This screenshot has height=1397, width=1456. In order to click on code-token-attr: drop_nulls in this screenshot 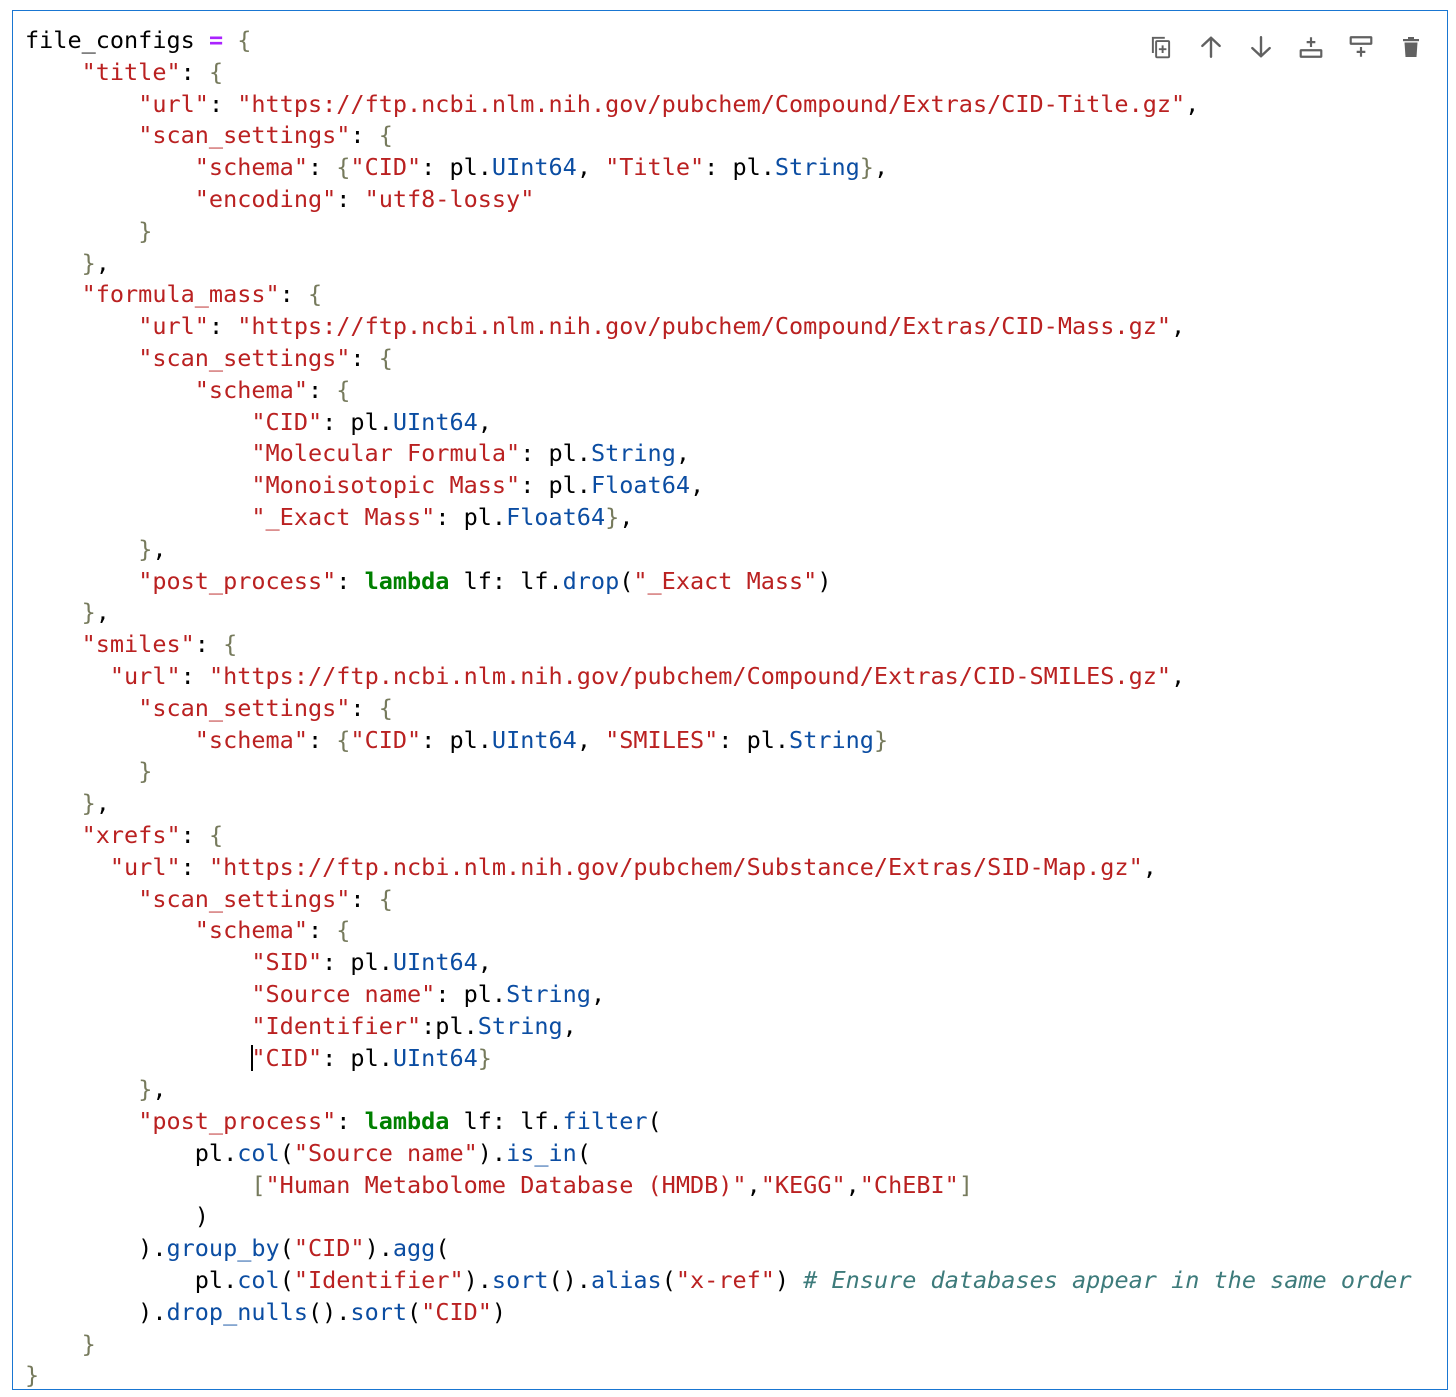, I will do `click(237, 1311)`.